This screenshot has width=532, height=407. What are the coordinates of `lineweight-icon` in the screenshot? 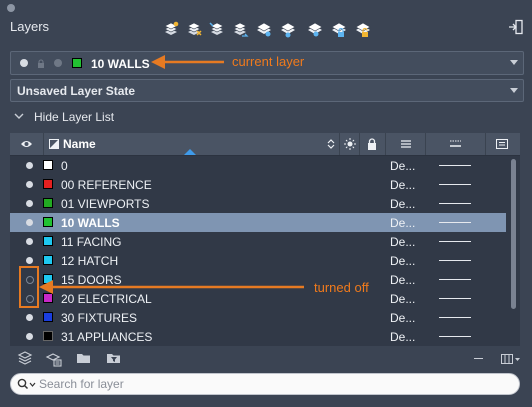 It's located at (455, 143).